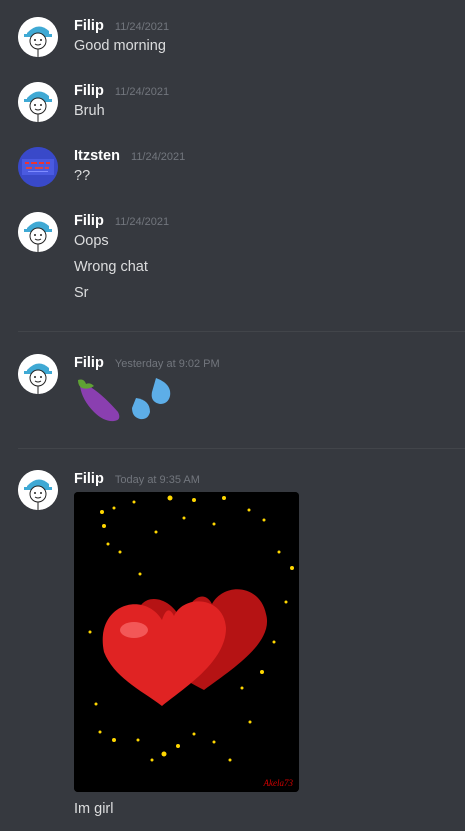 The height and width of the screenshot is (831, 465). I want to click on emoji-row, so click(124, 401).